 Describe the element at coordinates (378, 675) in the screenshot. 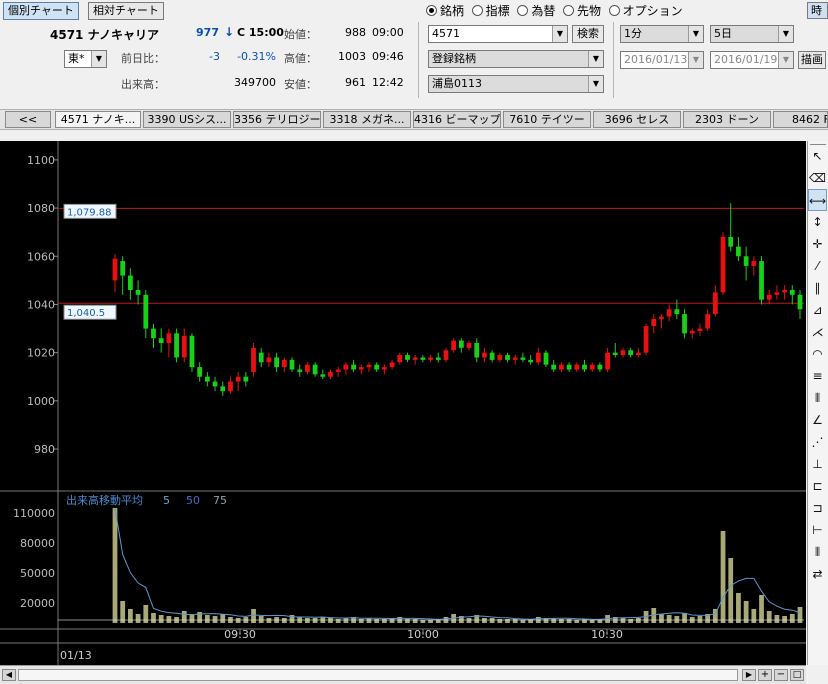

I see `scroll-track` at that location.